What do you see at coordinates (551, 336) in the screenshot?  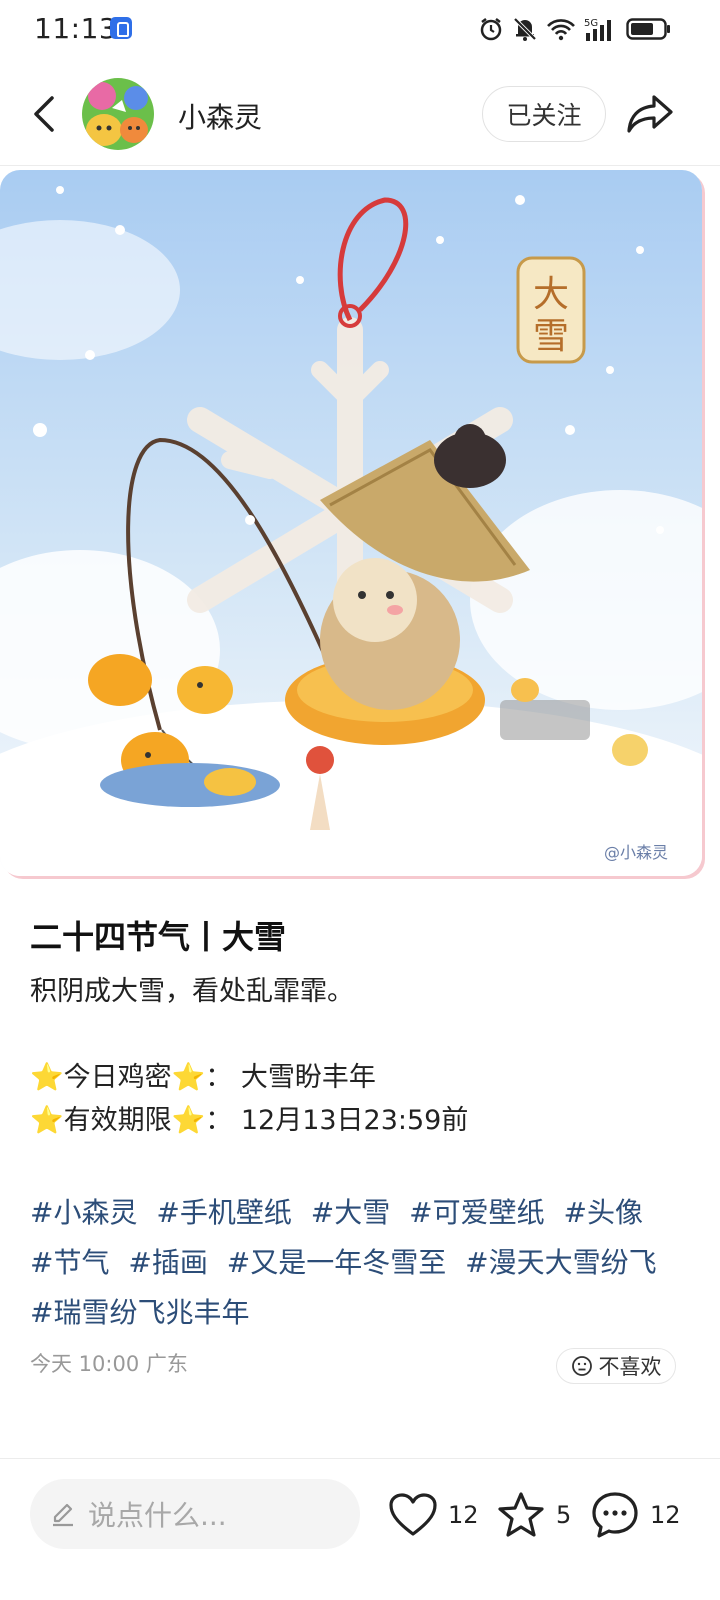 I see `badge-text-2: 雪` at bounding box center [551, 336].